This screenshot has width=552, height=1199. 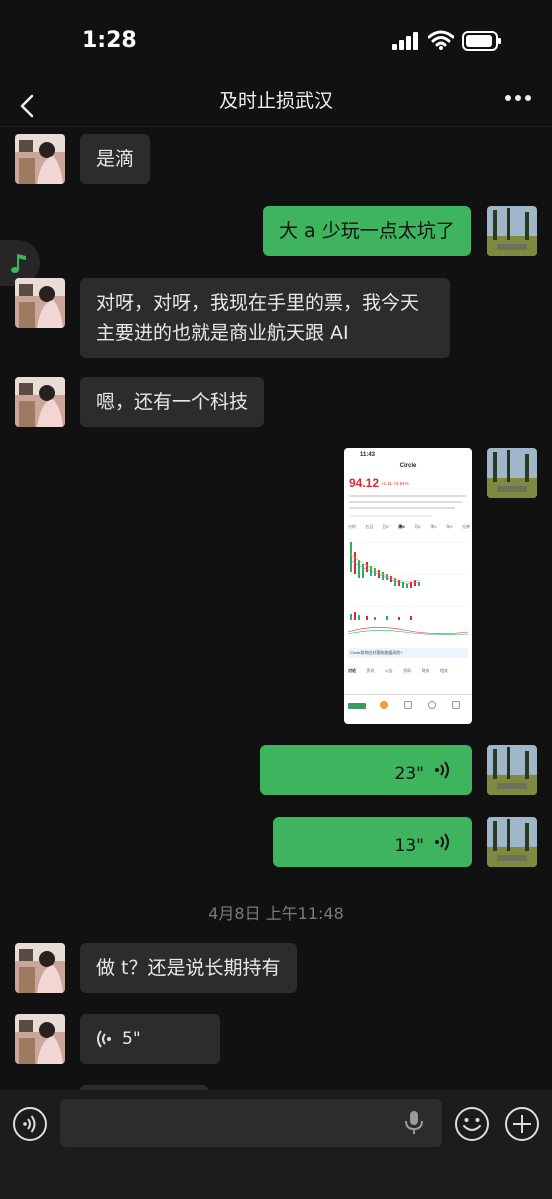 I want to click on voice-message-incoming: 5", so click(x=150, y=1039).